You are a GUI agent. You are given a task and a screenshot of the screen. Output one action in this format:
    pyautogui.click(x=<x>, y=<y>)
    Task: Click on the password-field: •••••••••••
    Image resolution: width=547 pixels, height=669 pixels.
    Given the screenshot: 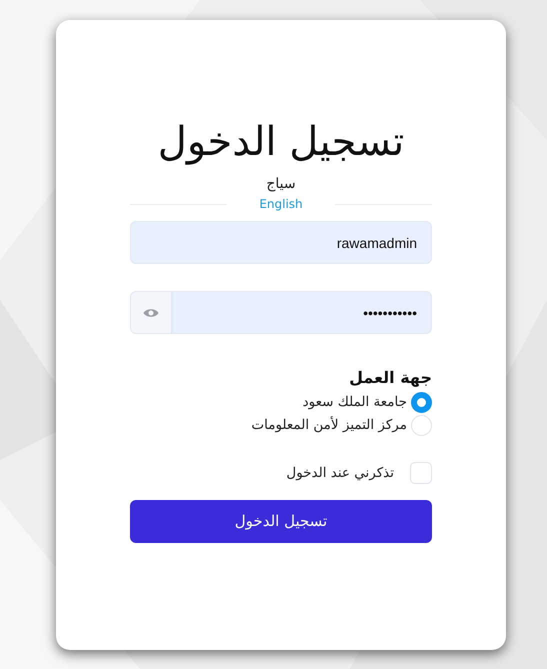 What is the action you would take?
    pyautogui.click(x=302, y=312)
    